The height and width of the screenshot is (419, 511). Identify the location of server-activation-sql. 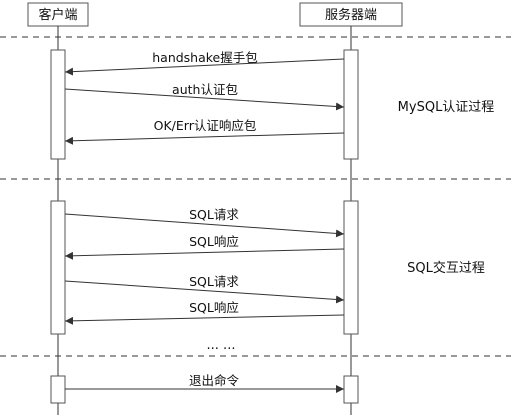
(351, 267).